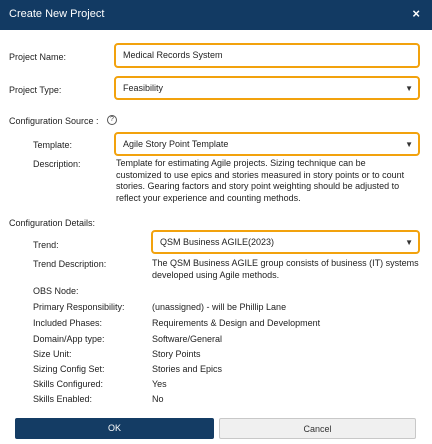 The height and width of the screenshot is (444, 432). Describe the element at coordinates (79, 307) in the screenshot. I see `detail-label-primary-responsibility: Primary Responsibility:` at that location.